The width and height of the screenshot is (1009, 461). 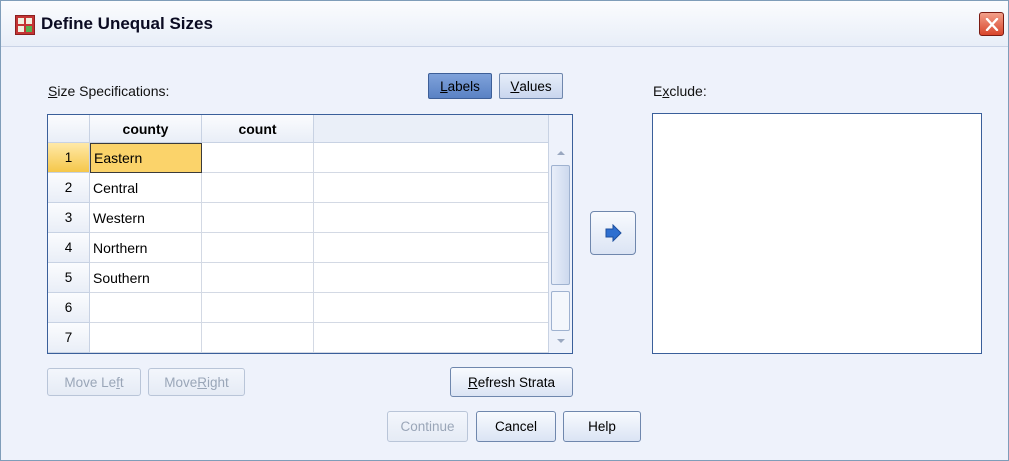 What do you see at coordinates (196, 382) in the screenshot?
I see `move-right-button: Move Right` at bounding box center [196, 382].